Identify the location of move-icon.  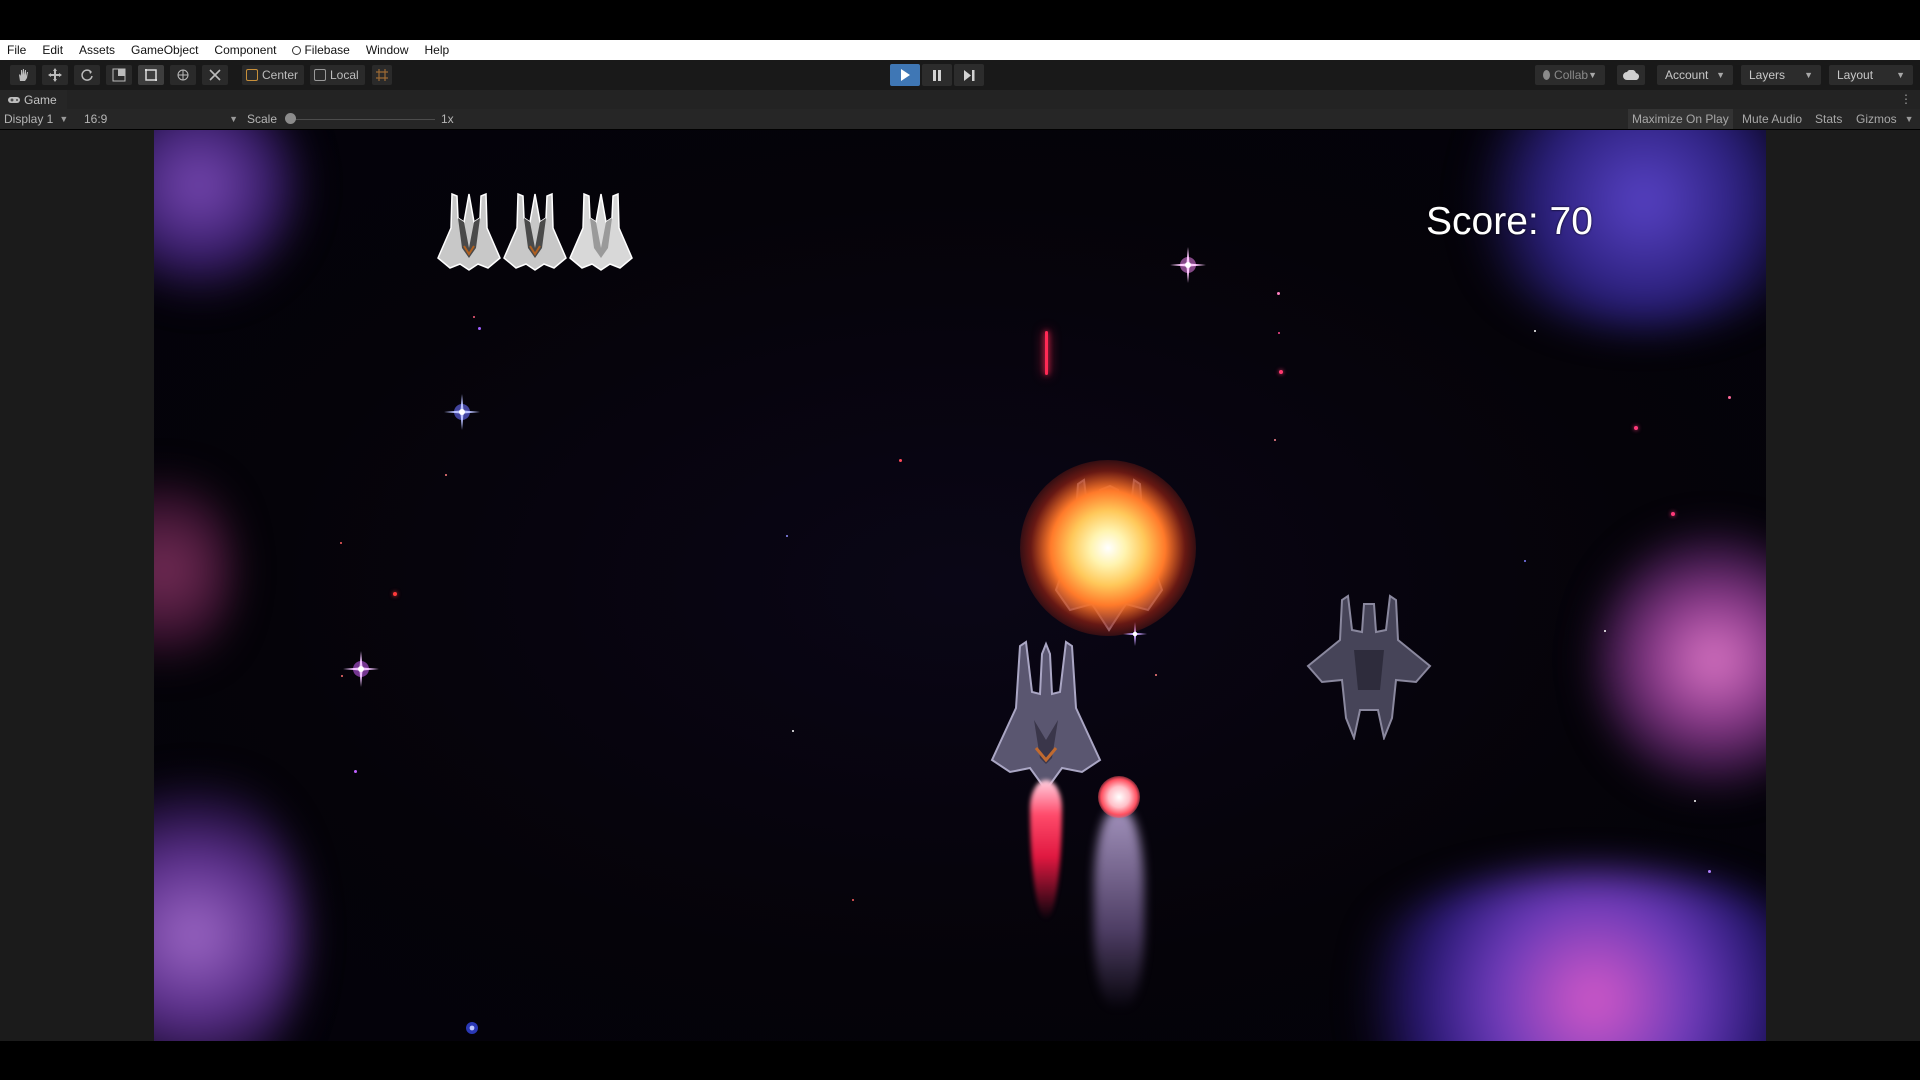
(55, 75).